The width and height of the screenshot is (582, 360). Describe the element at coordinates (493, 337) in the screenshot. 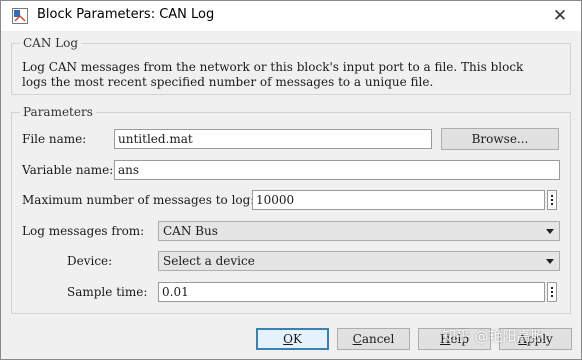

I see `watermark: 知乎 @艳阳高照` at that location.